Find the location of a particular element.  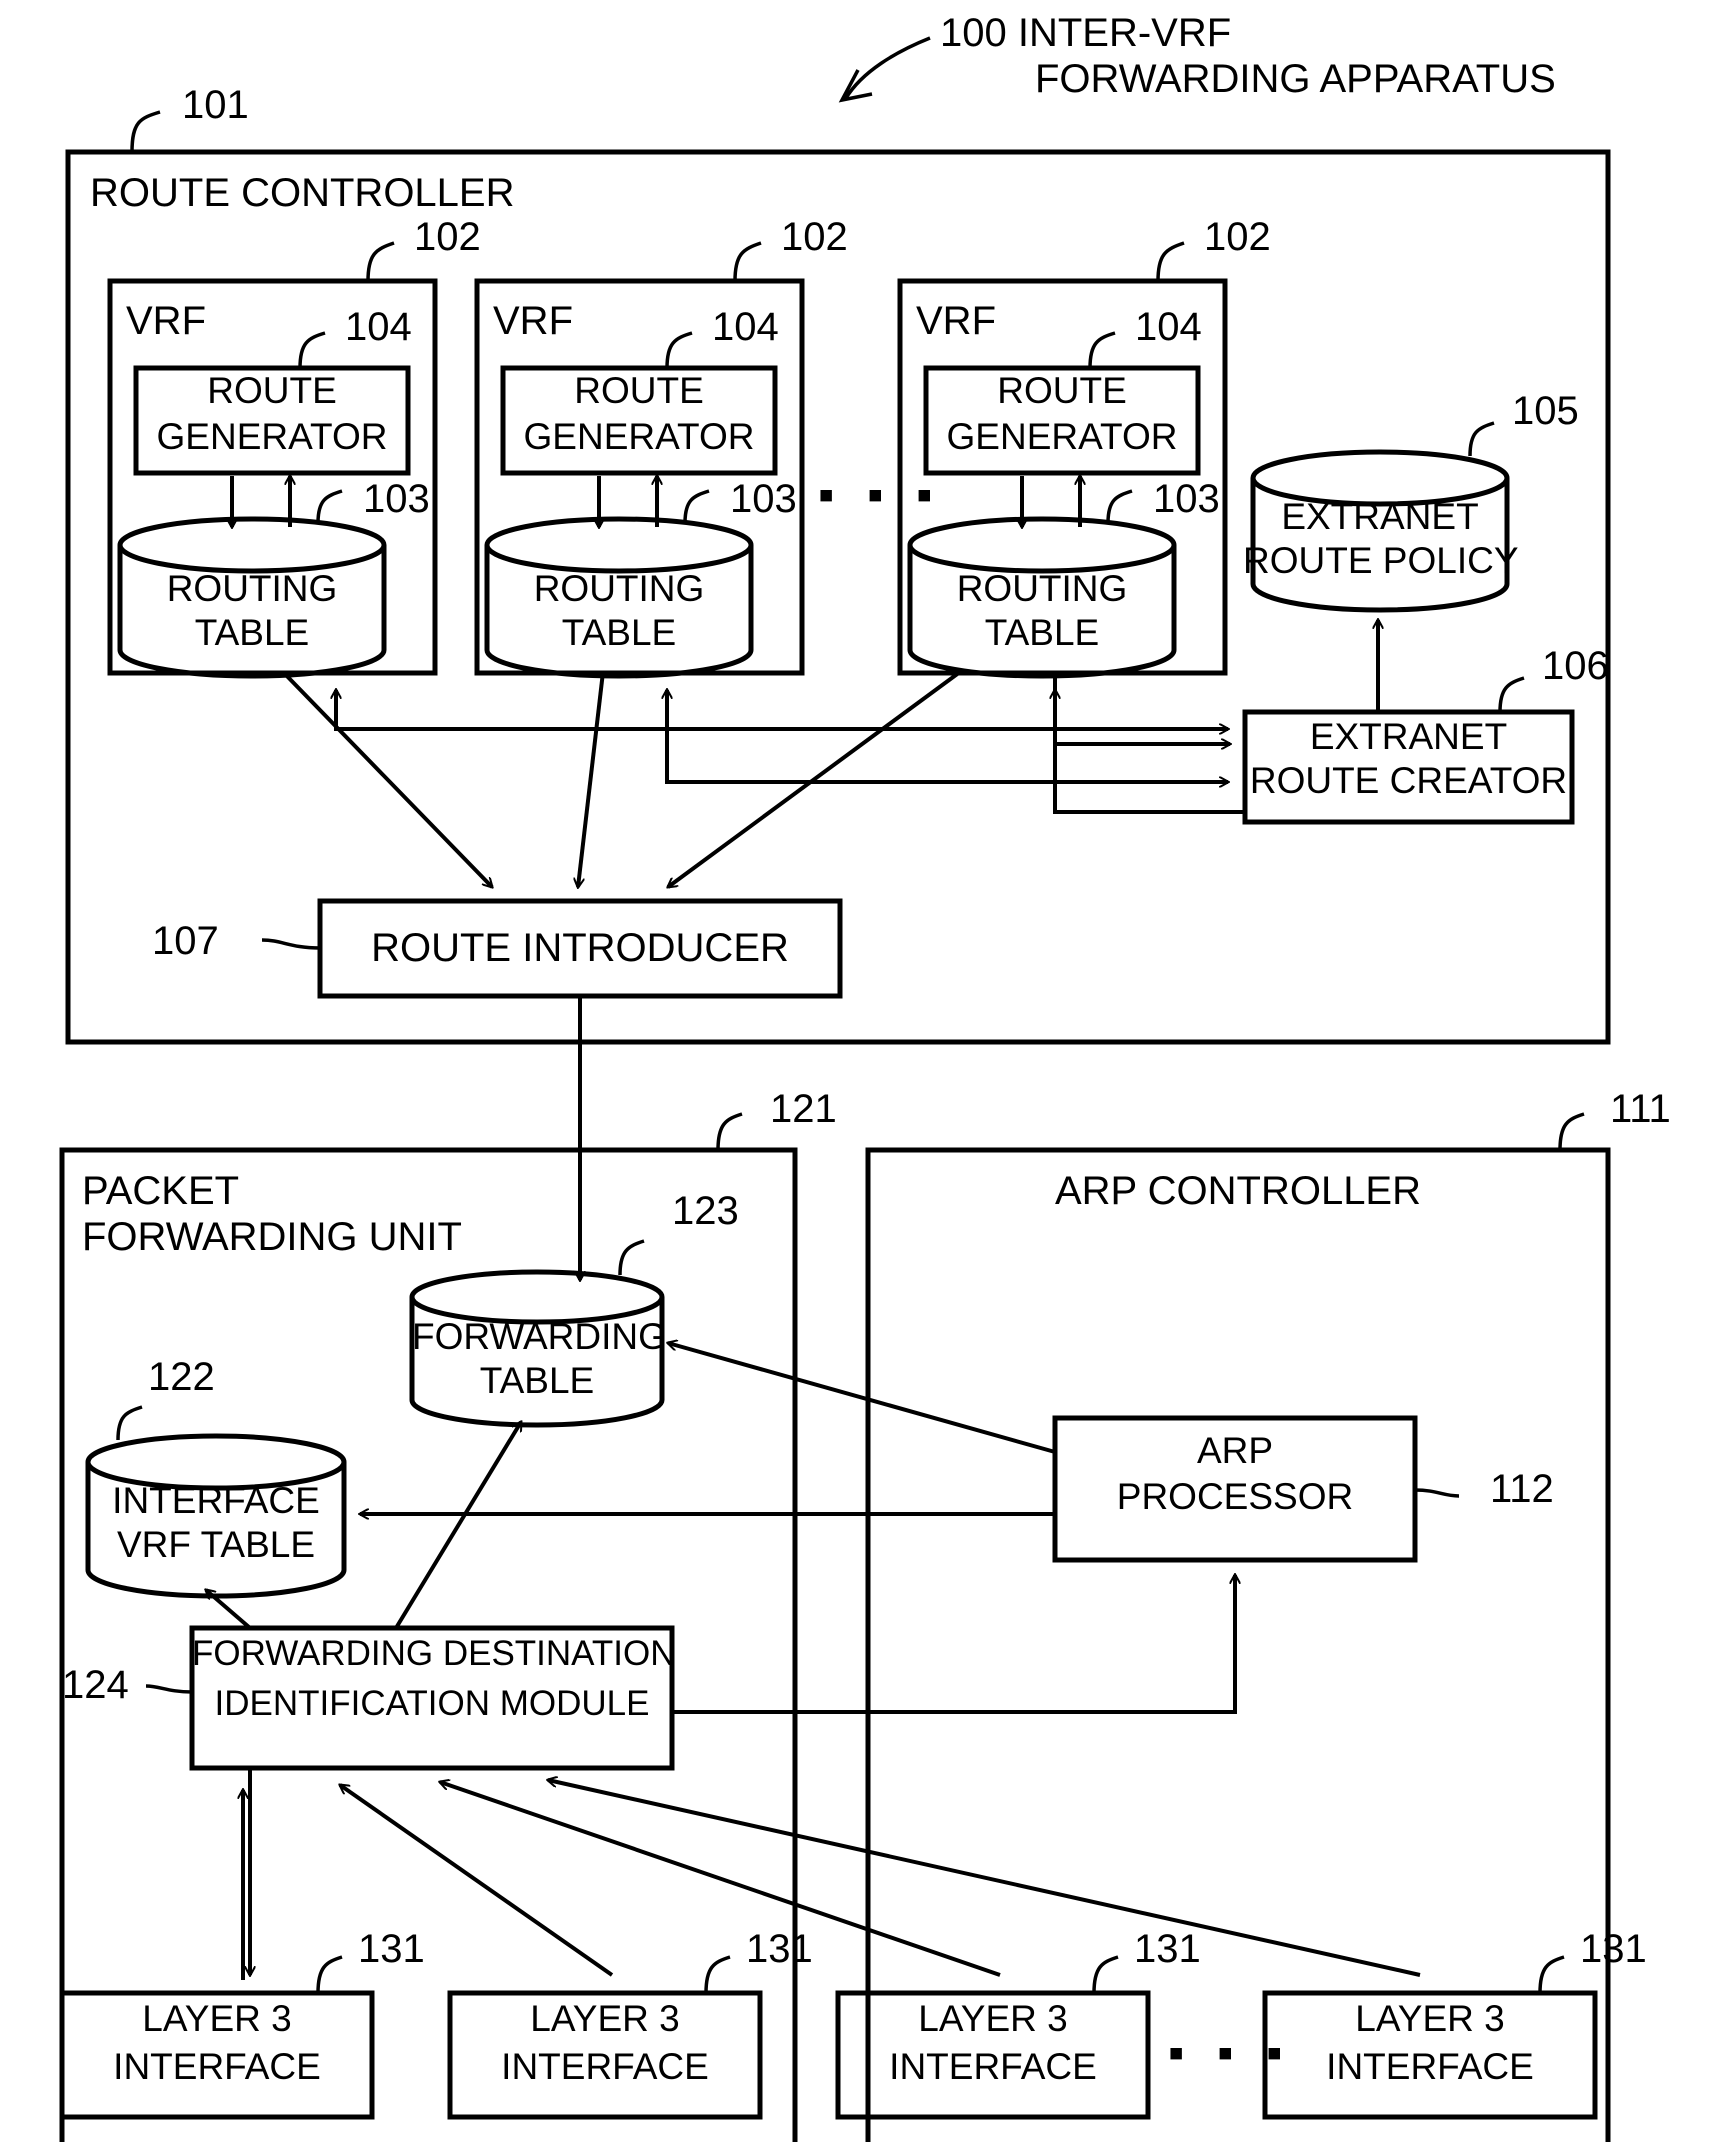

forwarding-table-line2: TABLE is located at coordinates (537, 1380).